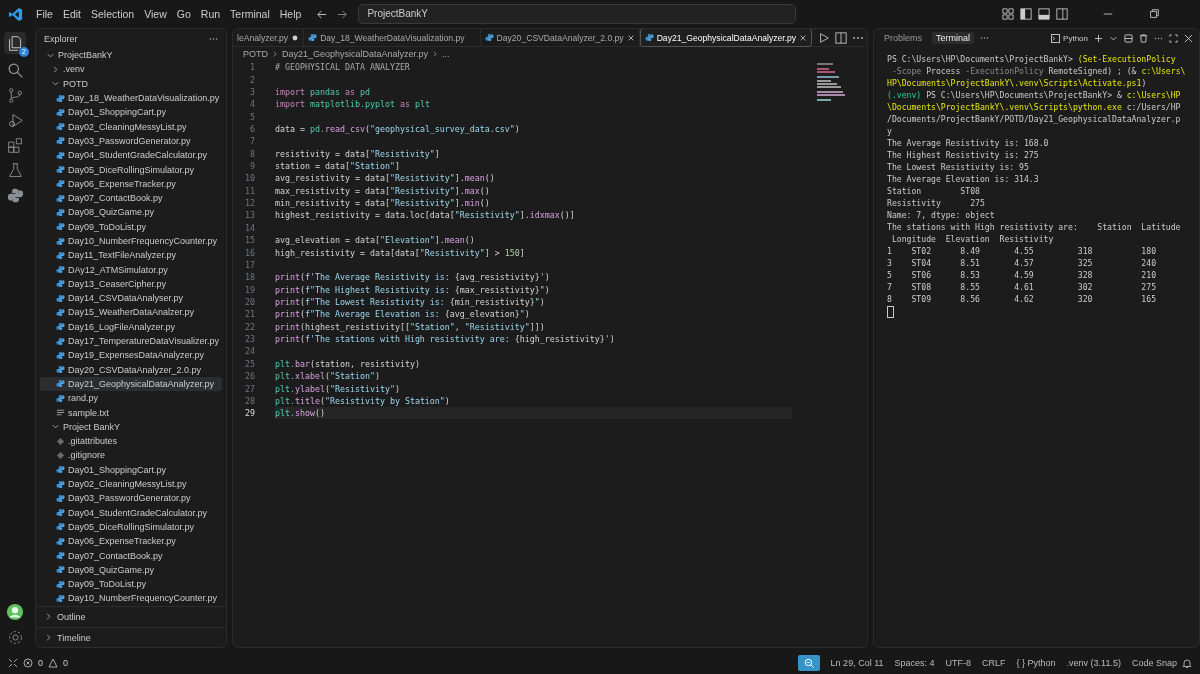  I want to click on line-number: 29, so click(249, 413).